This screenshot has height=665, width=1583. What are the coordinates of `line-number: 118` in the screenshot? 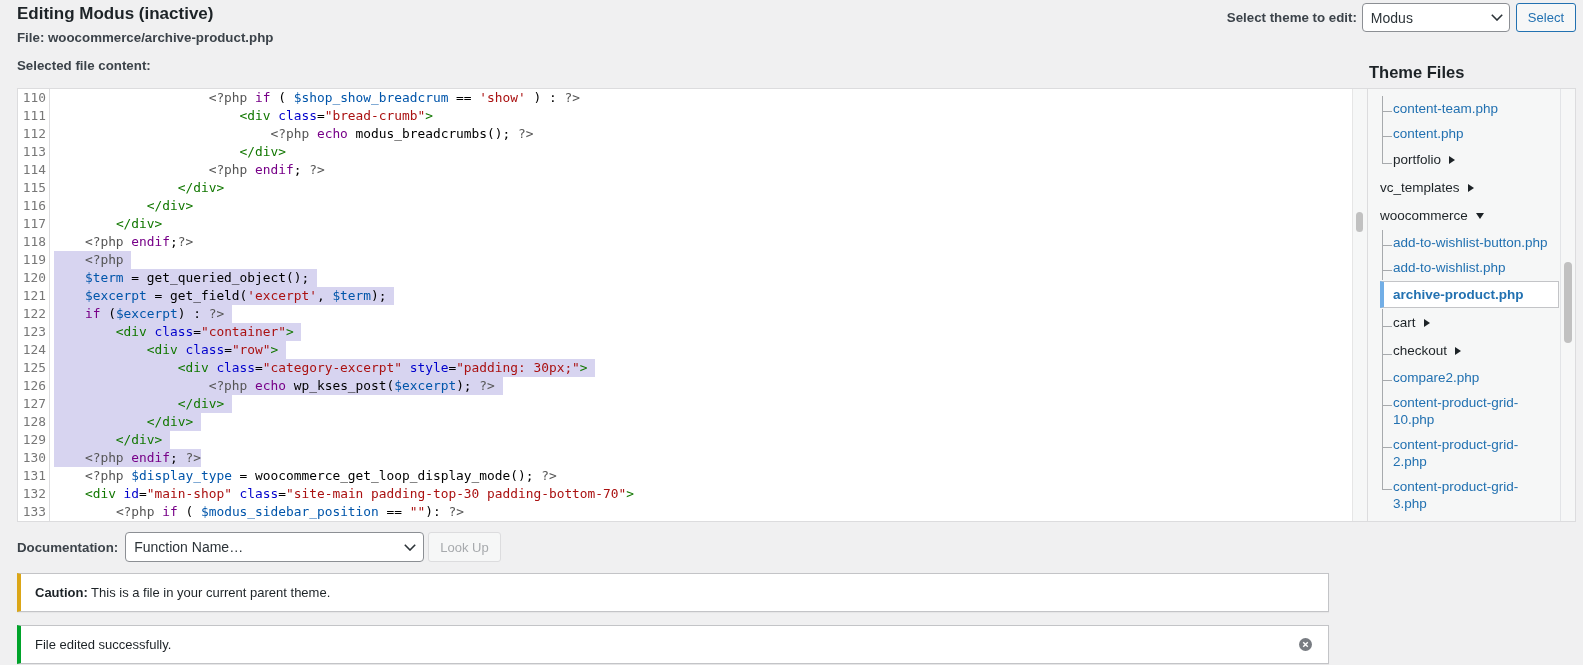 It's located at (34, 241).